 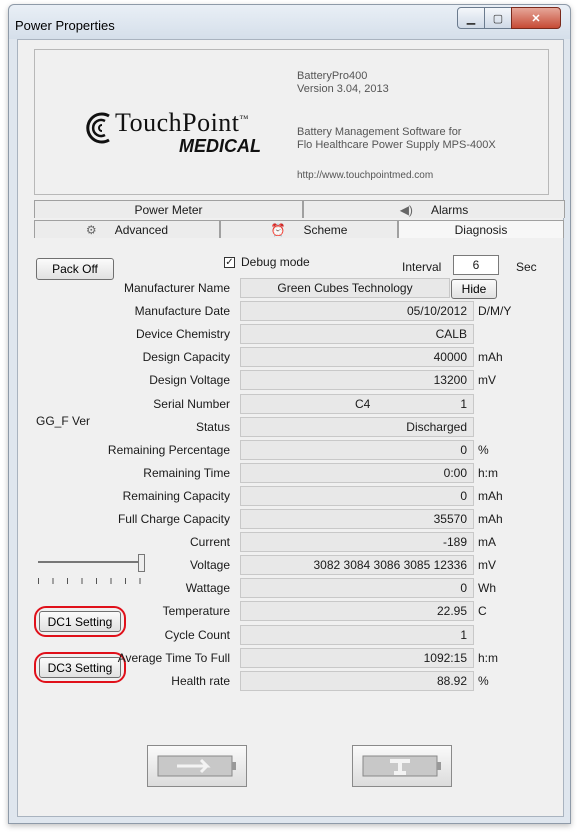 What do you see at coordinates (207, 588) in the screenshot?
I see `row-label: Wattage` at bounding box center [207, 588].